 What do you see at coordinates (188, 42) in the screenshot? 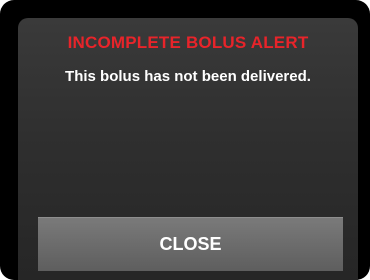
I see `alert-title: INCOMPLETE BOLUS ALERT` at bounding box center [188, 42].